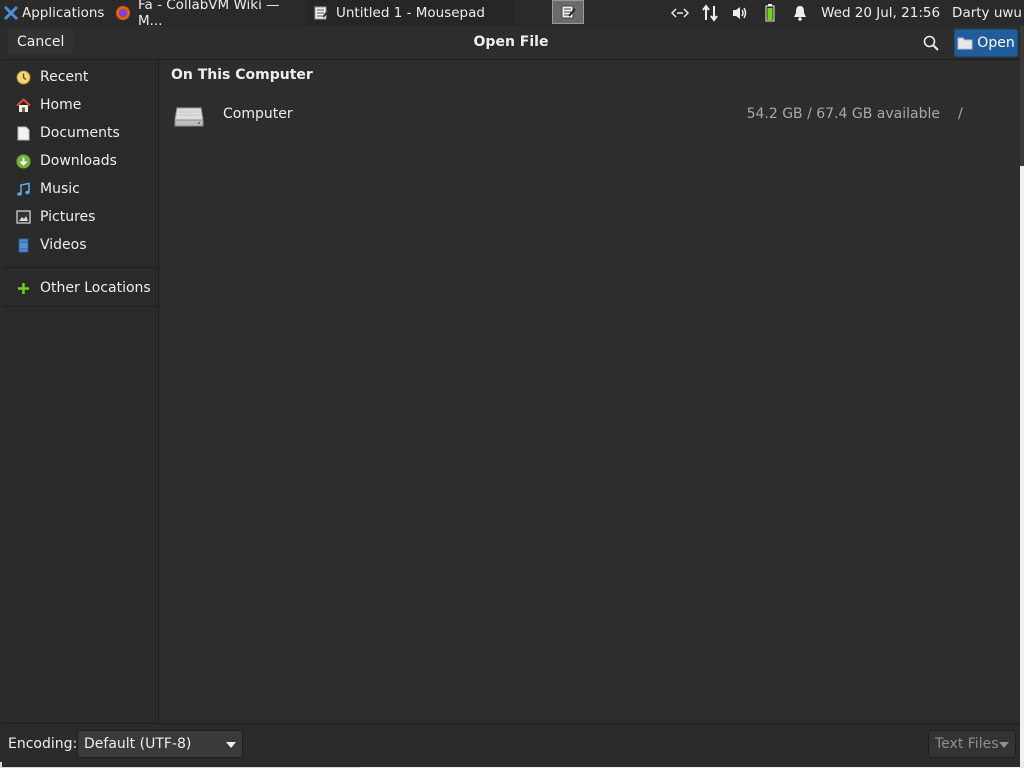  I want to click on system-tray: Wed 20 Jul, 21:56 Darty uwu, so click(847, 13).